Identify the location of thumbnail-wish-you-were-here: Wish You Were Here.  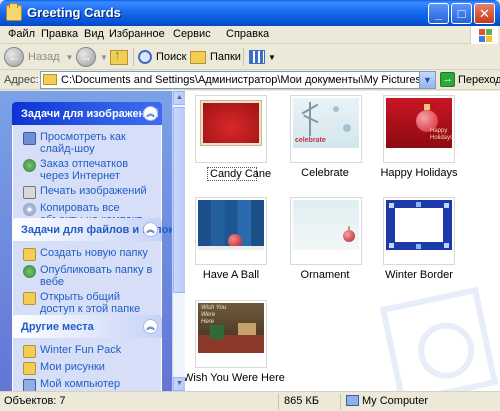
(231, 334).